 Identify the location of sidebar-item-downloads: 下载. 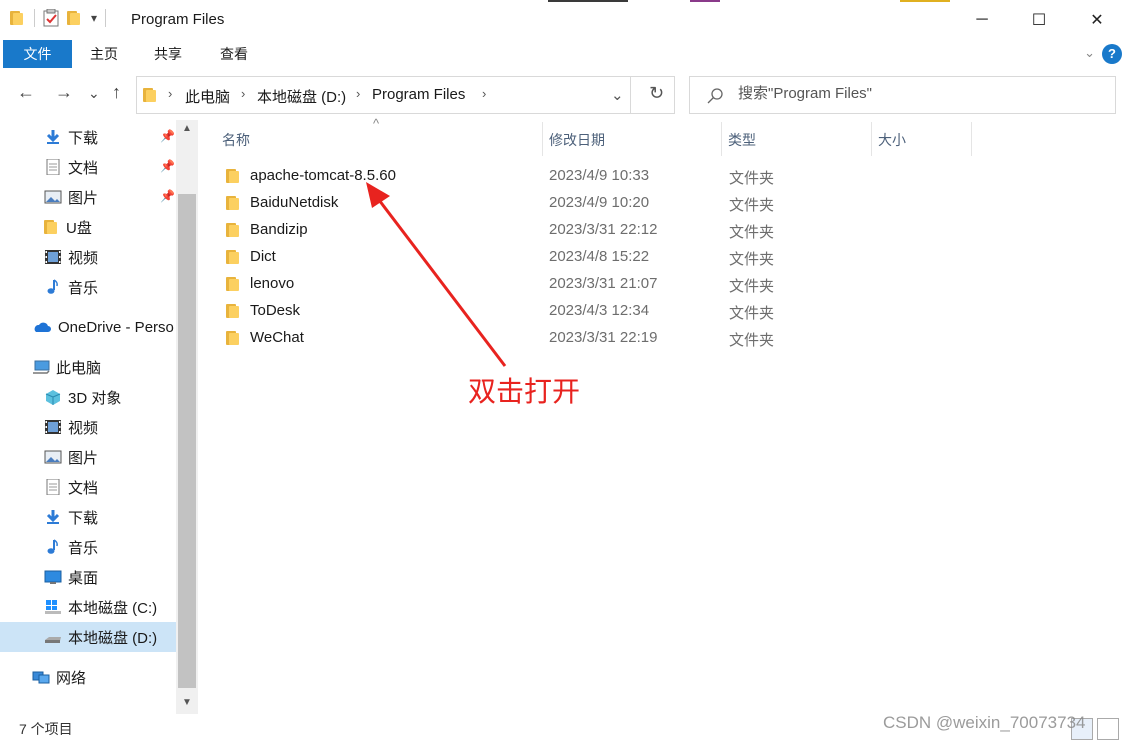
(88, 137).